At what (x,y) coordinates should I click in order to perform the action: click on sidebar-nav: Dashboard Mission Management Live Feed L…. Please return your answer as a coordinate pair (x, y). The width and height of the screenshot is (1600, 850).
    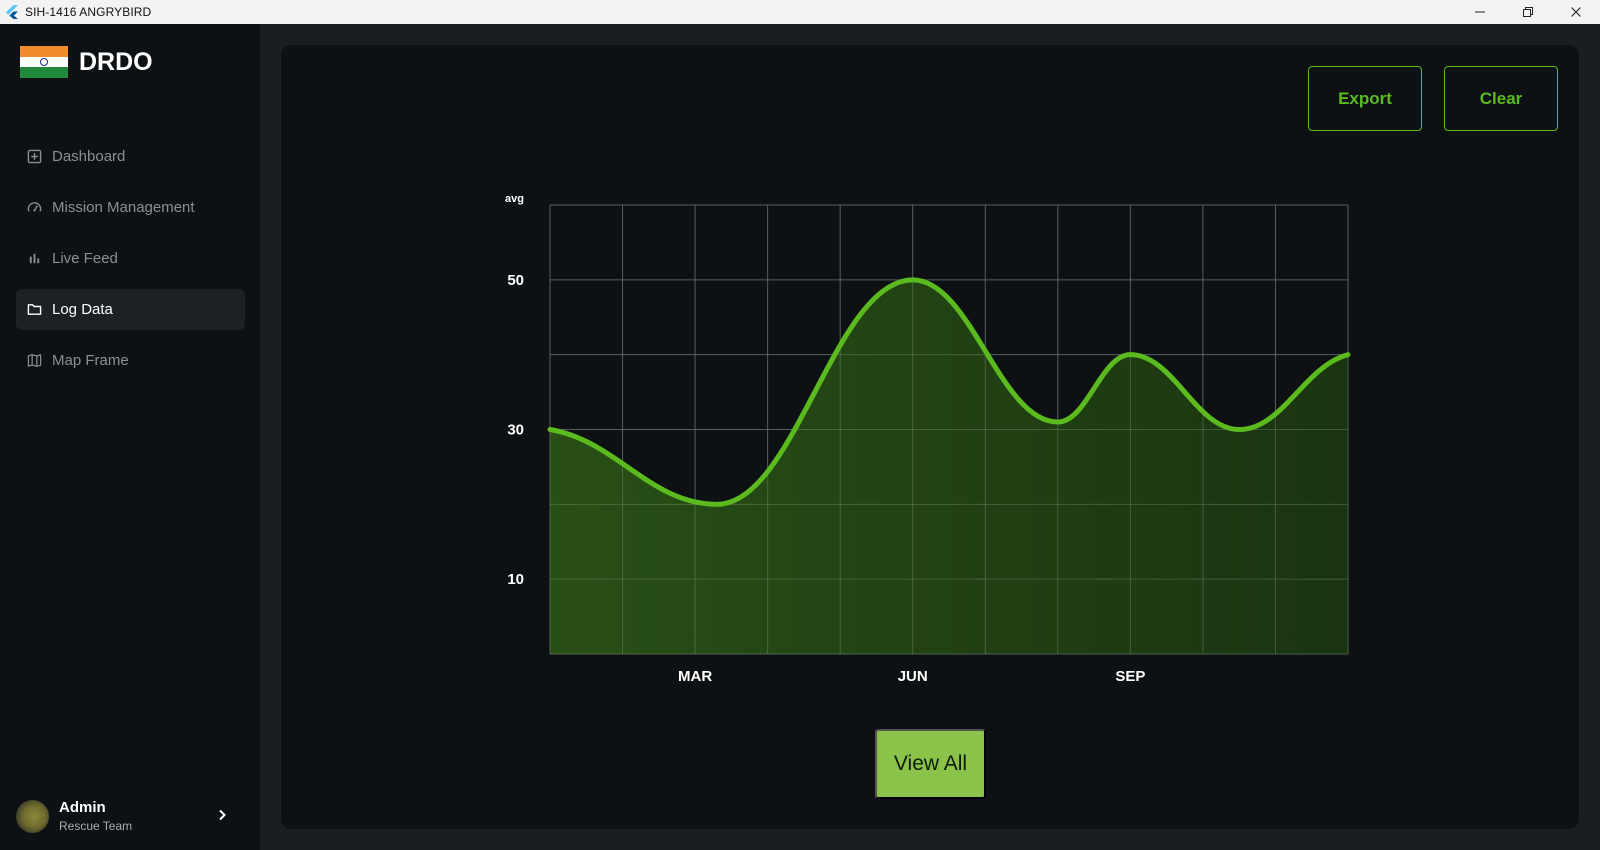
    Looking at the image, I should click on (130, 263).